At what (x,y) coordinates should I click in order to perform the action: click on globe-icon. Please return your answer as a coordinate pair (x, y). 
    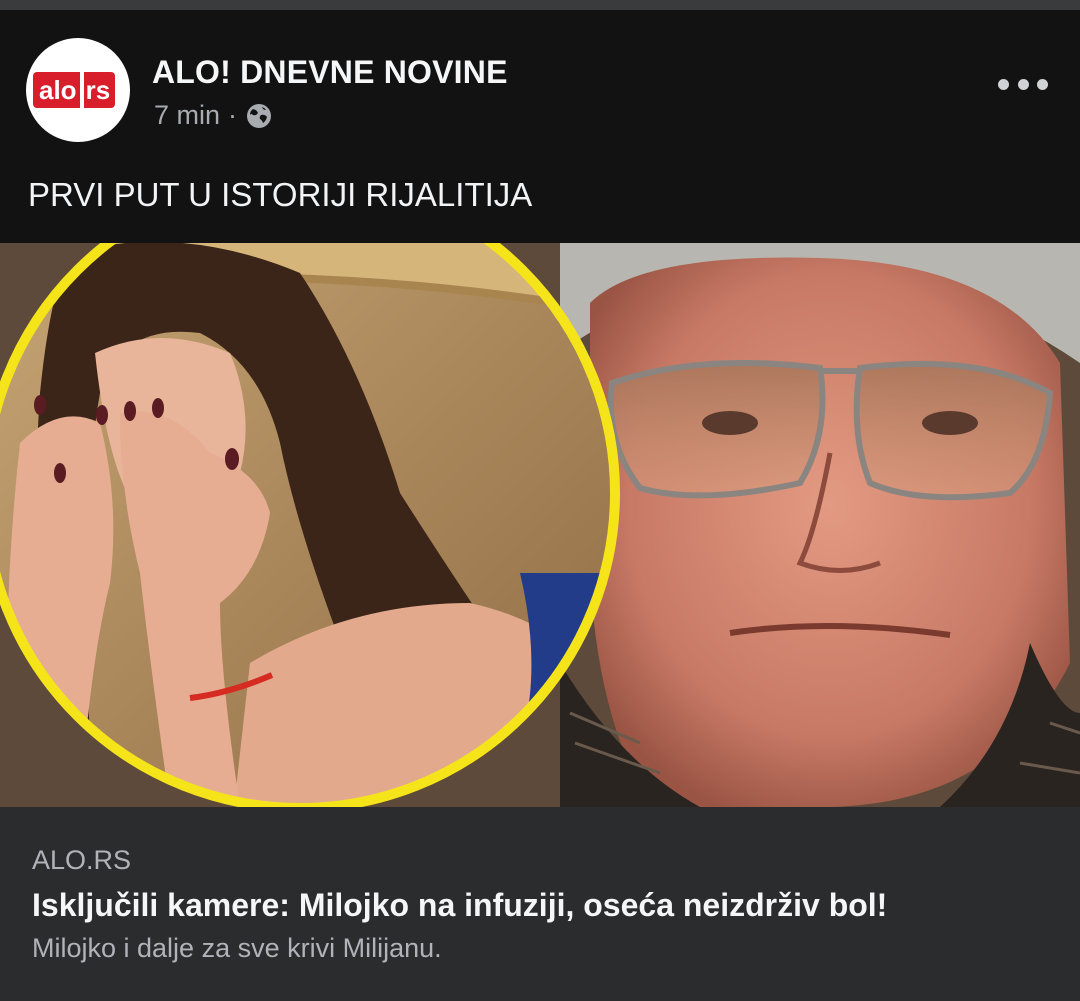
    Looking at the image, I should click on (259, 115).